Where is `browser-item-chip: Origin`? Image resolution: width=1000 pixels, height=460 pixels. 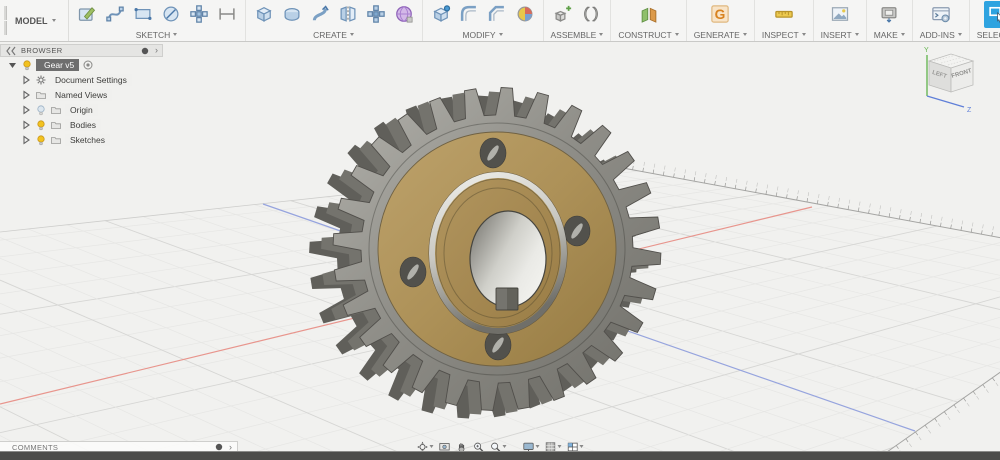
browser-item-chip: Origin is located at coordinates (81, 110).